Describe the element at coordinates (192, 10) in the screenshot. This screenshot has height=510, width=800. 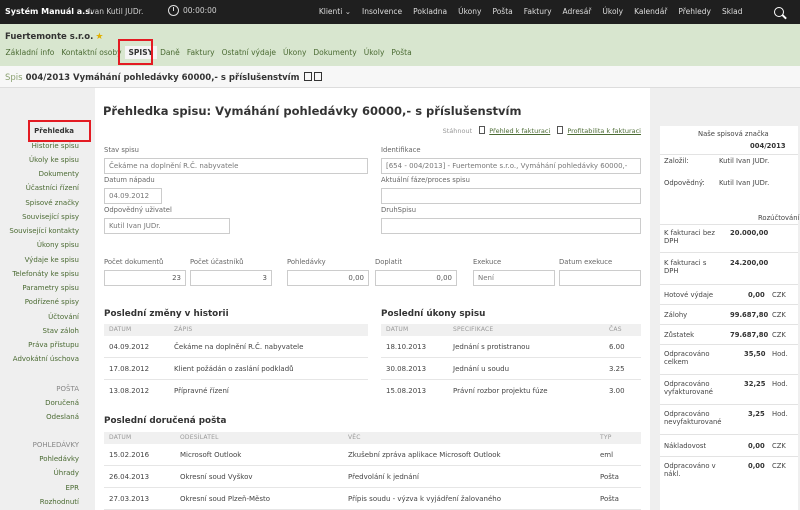
I see `timer: 00:00:00` at that location.